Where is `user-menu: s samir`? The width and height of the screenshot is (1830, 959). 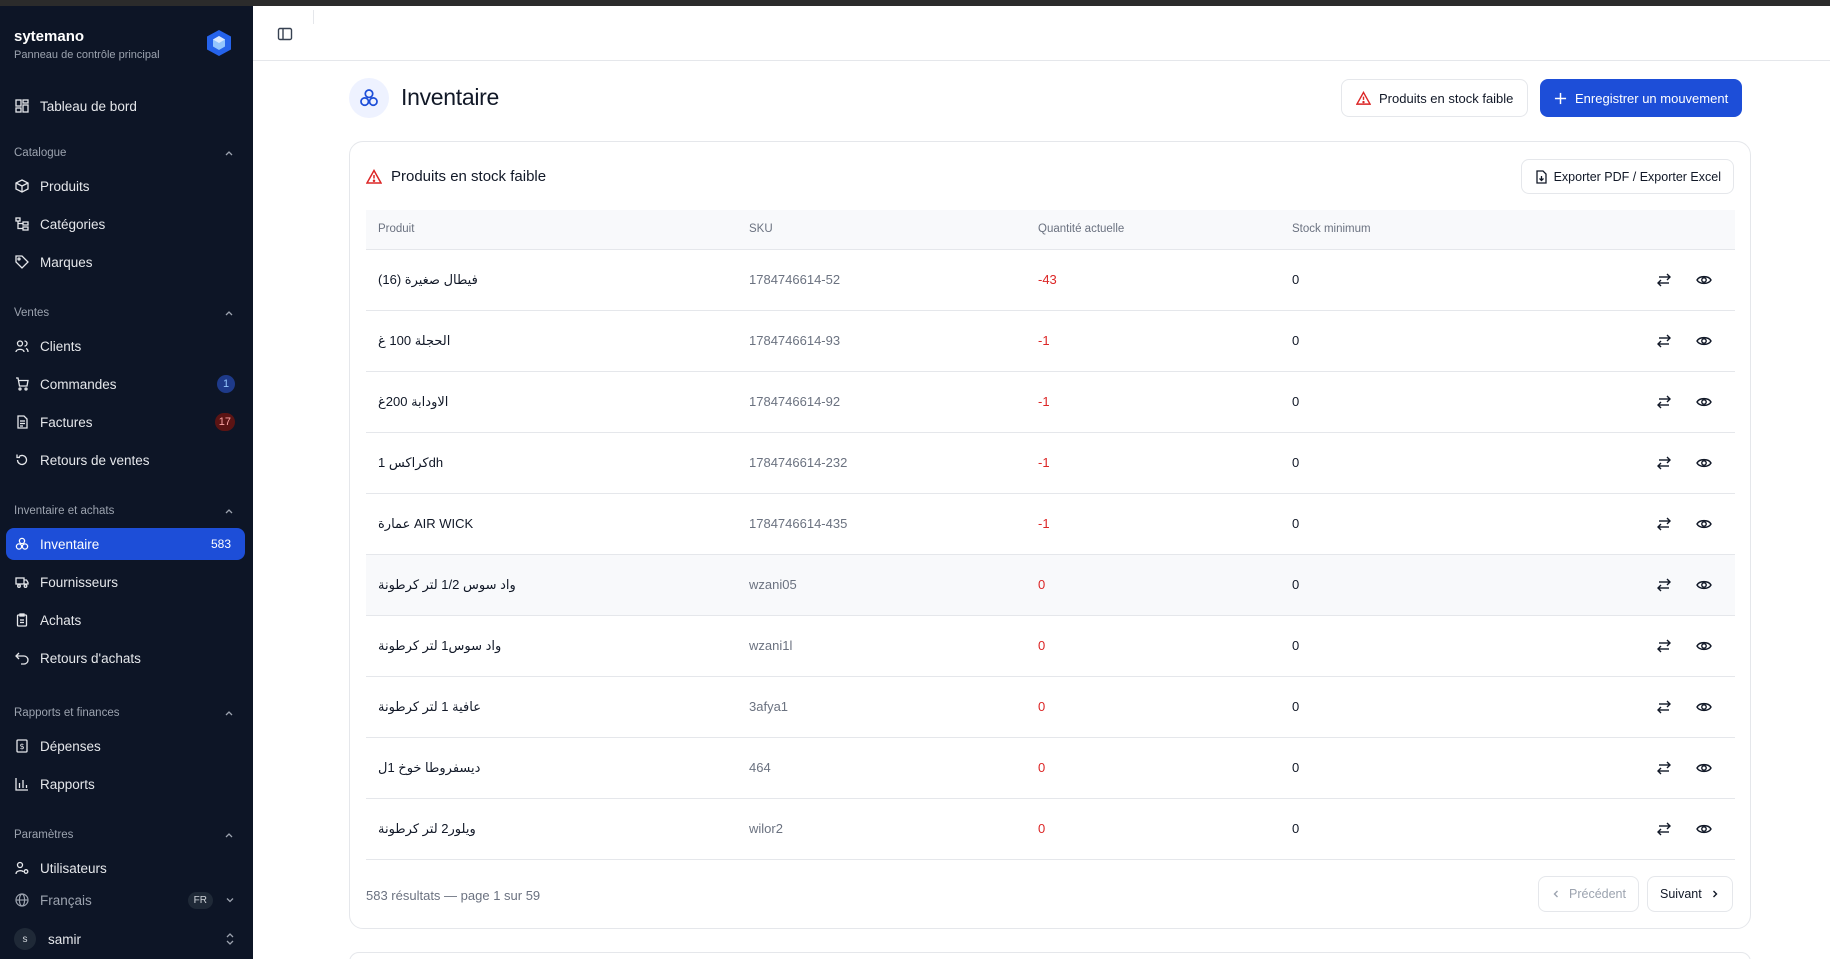 user-menu: s samir is located at coordinates (125, 939).